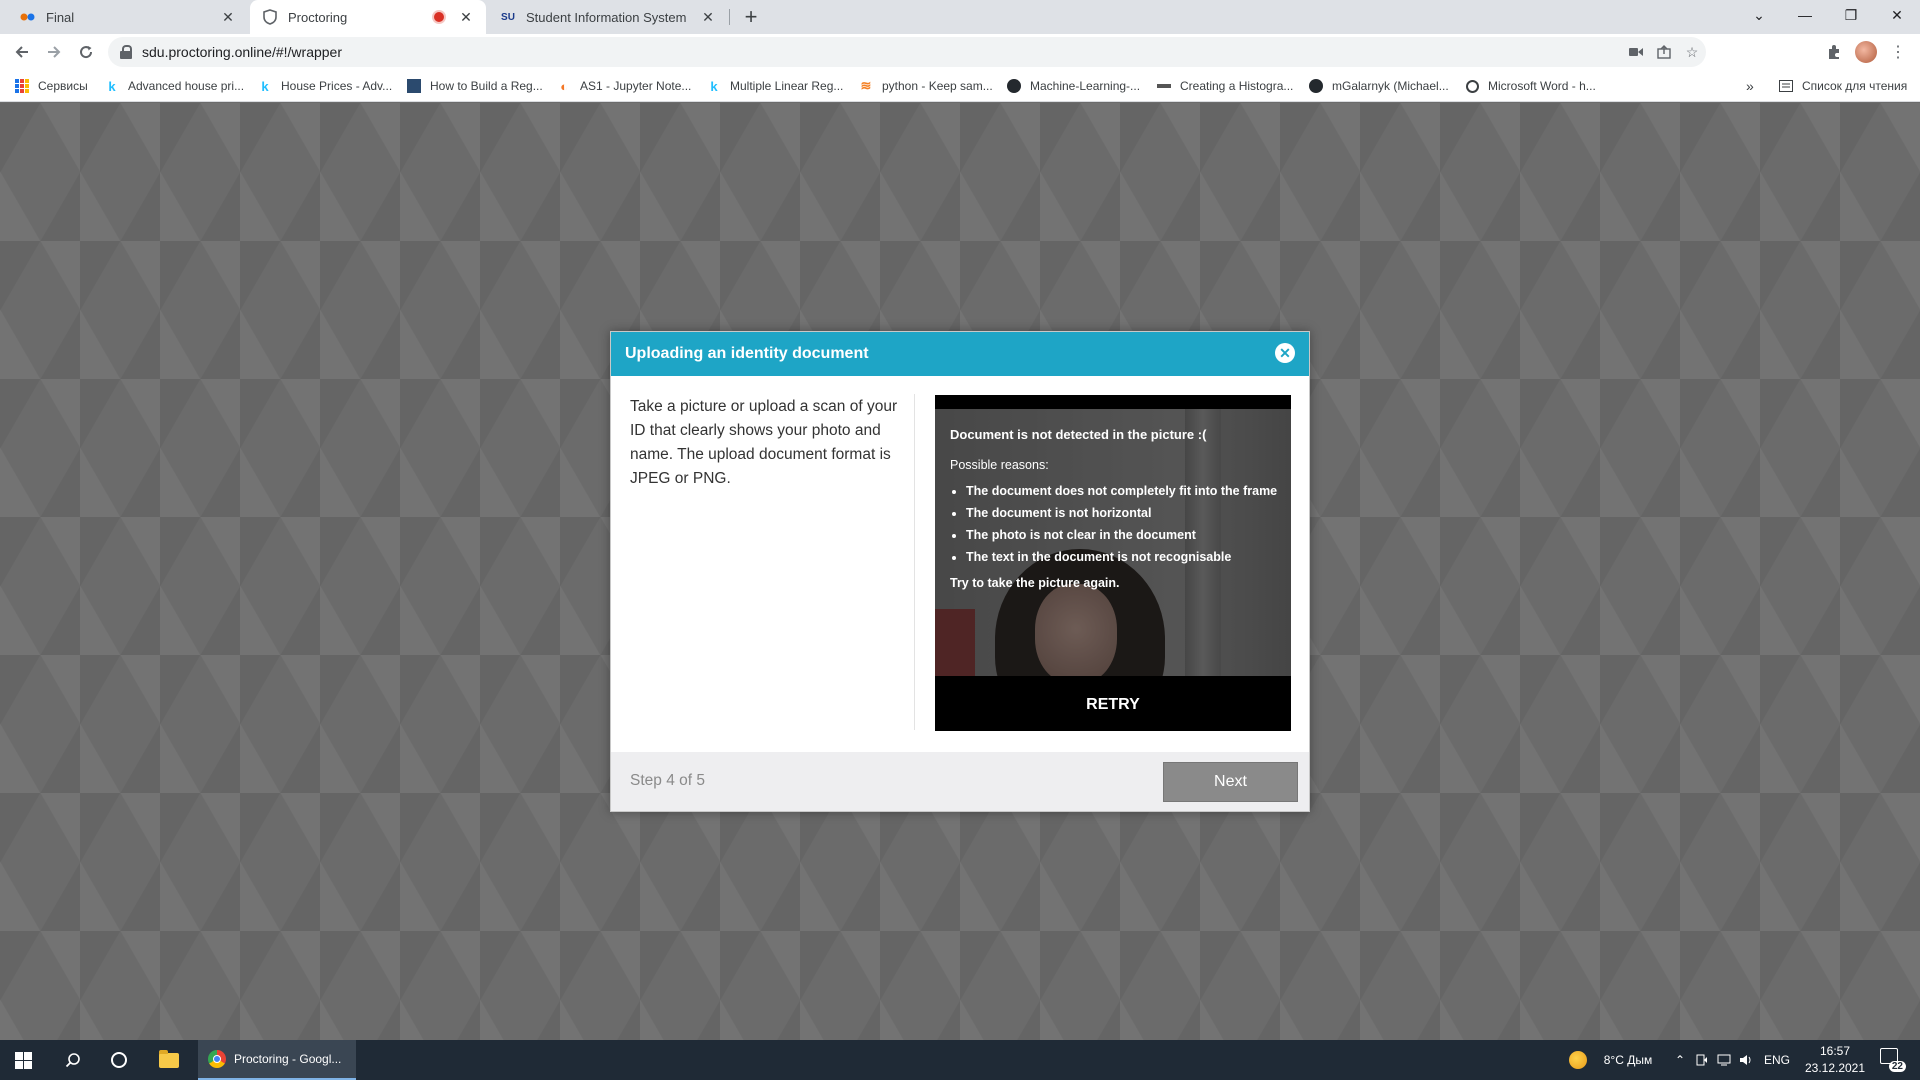 The width and height of the screenshot is (1920, 1080). I want to click on tab-search-icon: ⌄, so click(1759, 15).